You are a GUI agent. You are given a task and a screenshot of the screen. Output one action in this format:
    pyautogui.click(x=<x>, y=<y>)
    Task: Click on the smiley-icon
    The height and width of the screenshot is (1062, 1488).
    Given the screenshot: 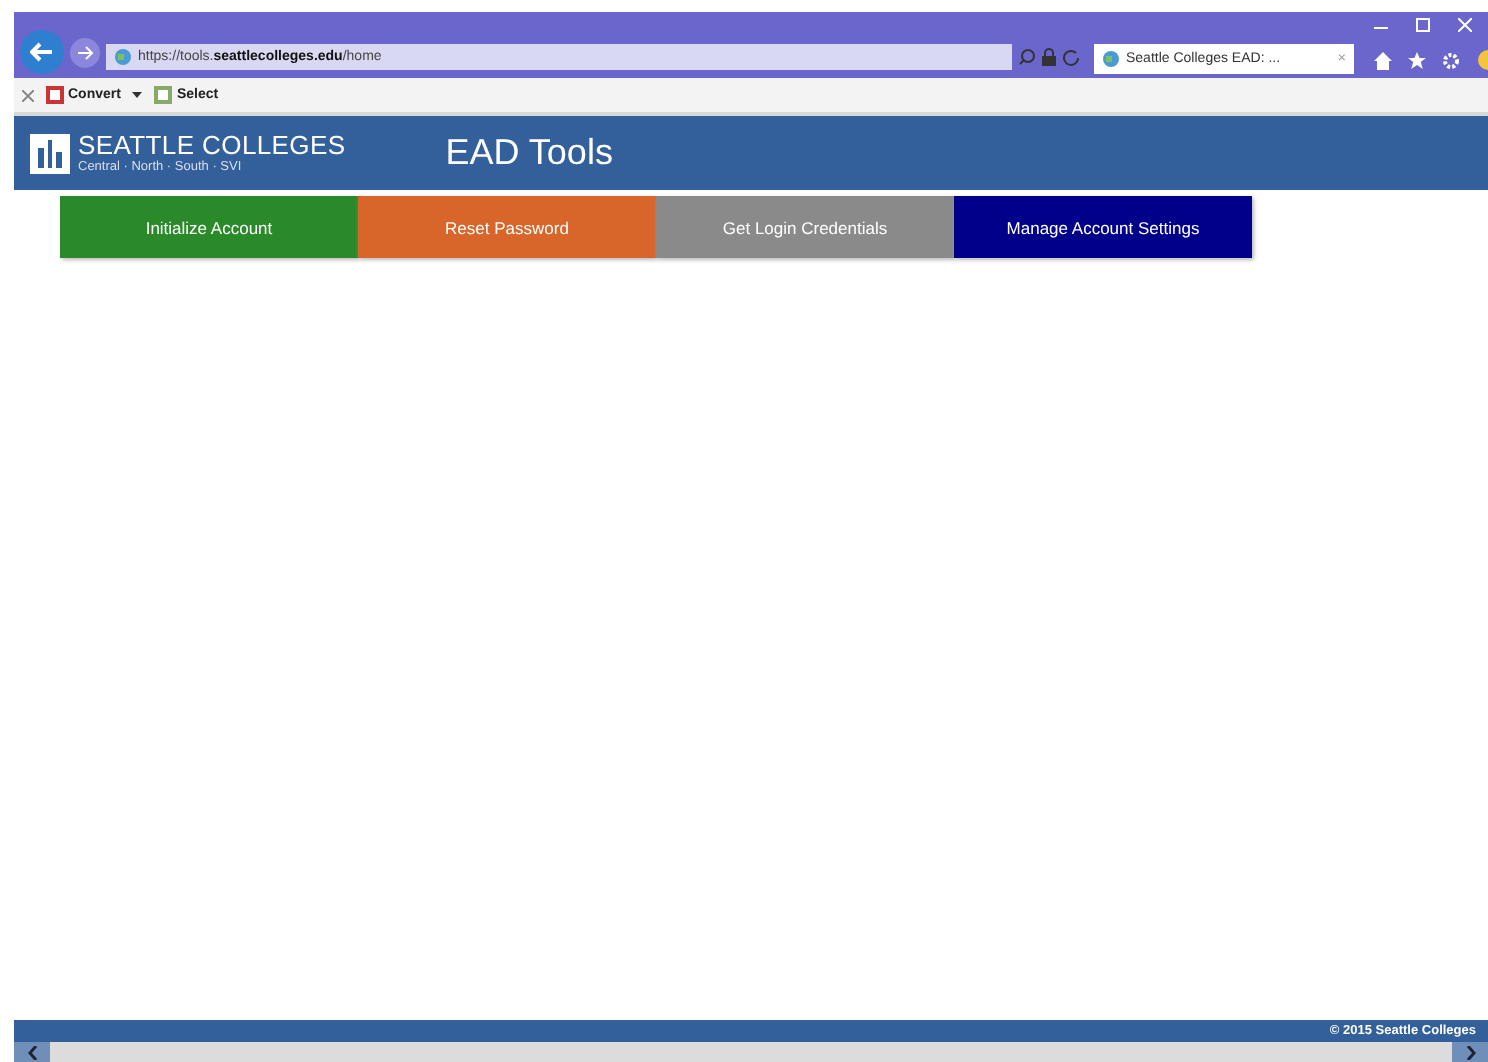 What is the action you would take?
    pyautogui.click(x=1482, y=60)
    